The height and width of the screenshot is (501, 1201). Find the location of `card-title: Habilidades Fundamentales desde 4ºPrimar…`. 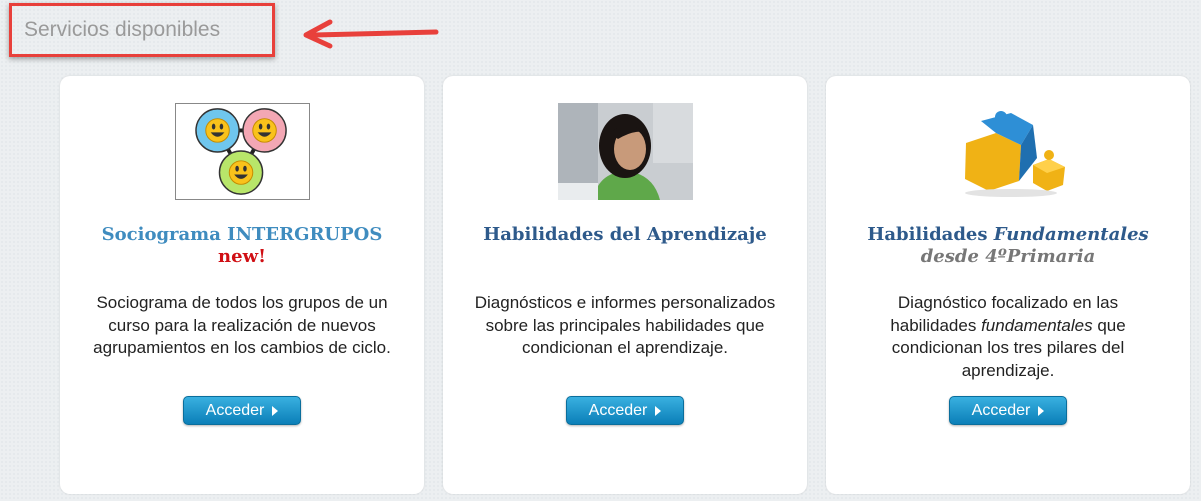

card-title: Habilidades Fundamentales desde 4ºPrimar… is located at coordinates (1008, 246).